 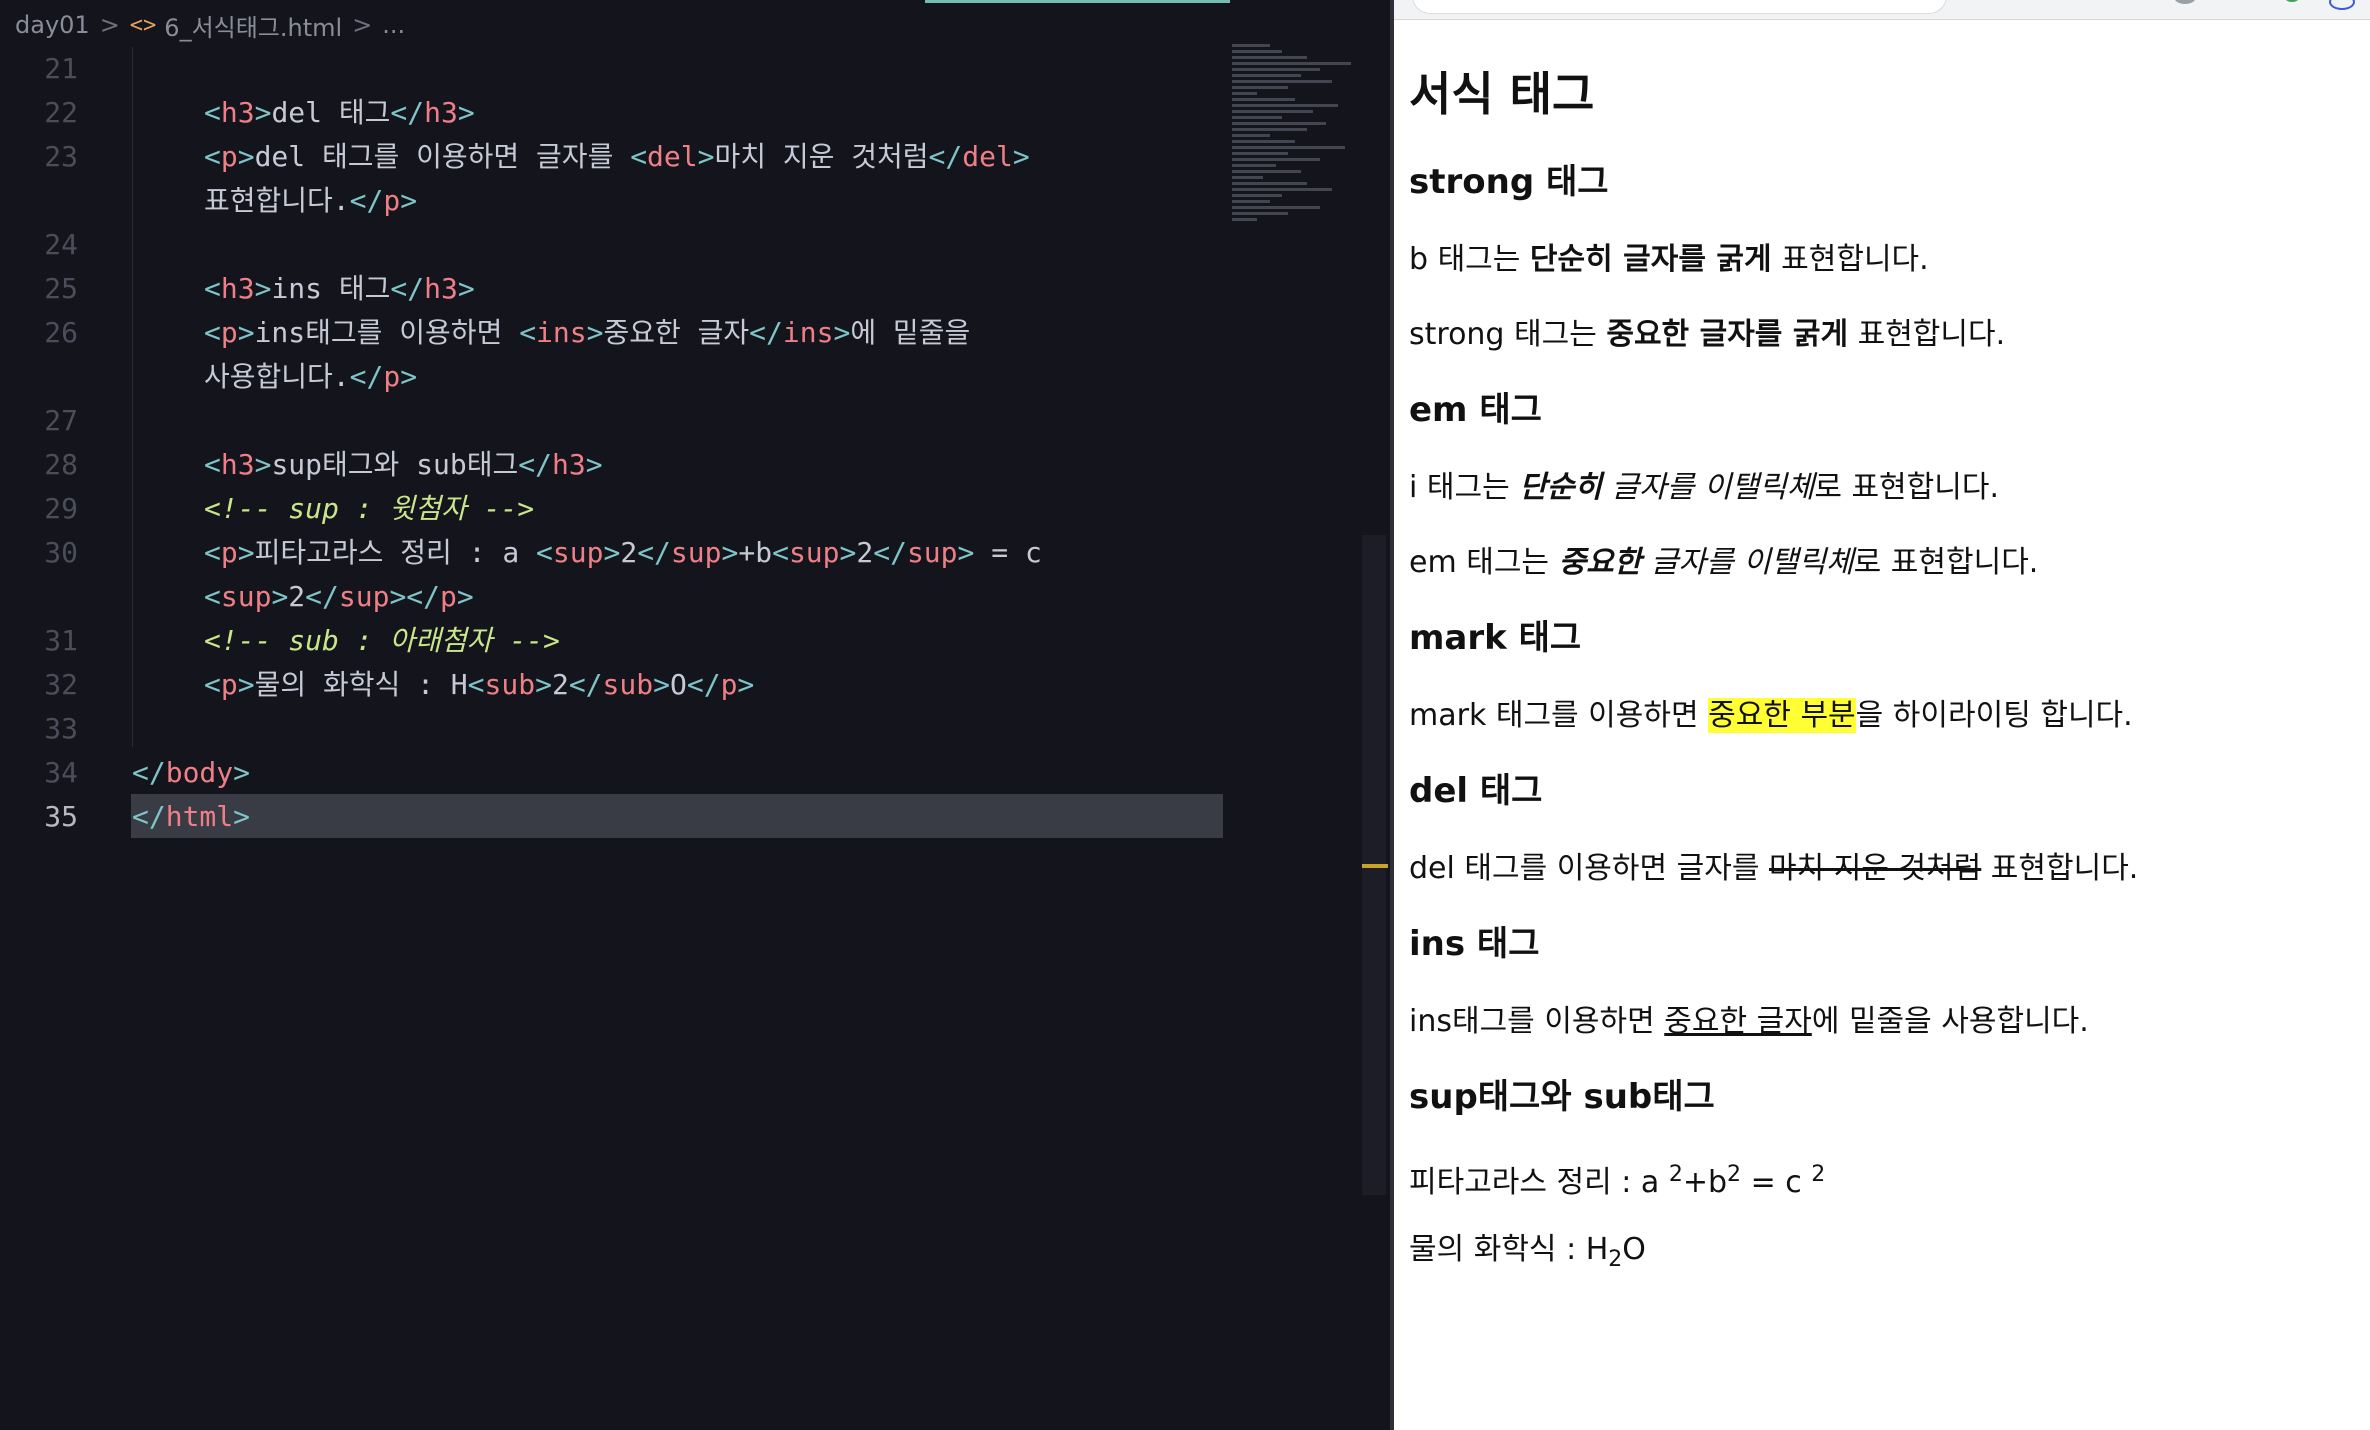 I want to click on code-line: 표현합니다.</p>, so click(x=620, y=201).